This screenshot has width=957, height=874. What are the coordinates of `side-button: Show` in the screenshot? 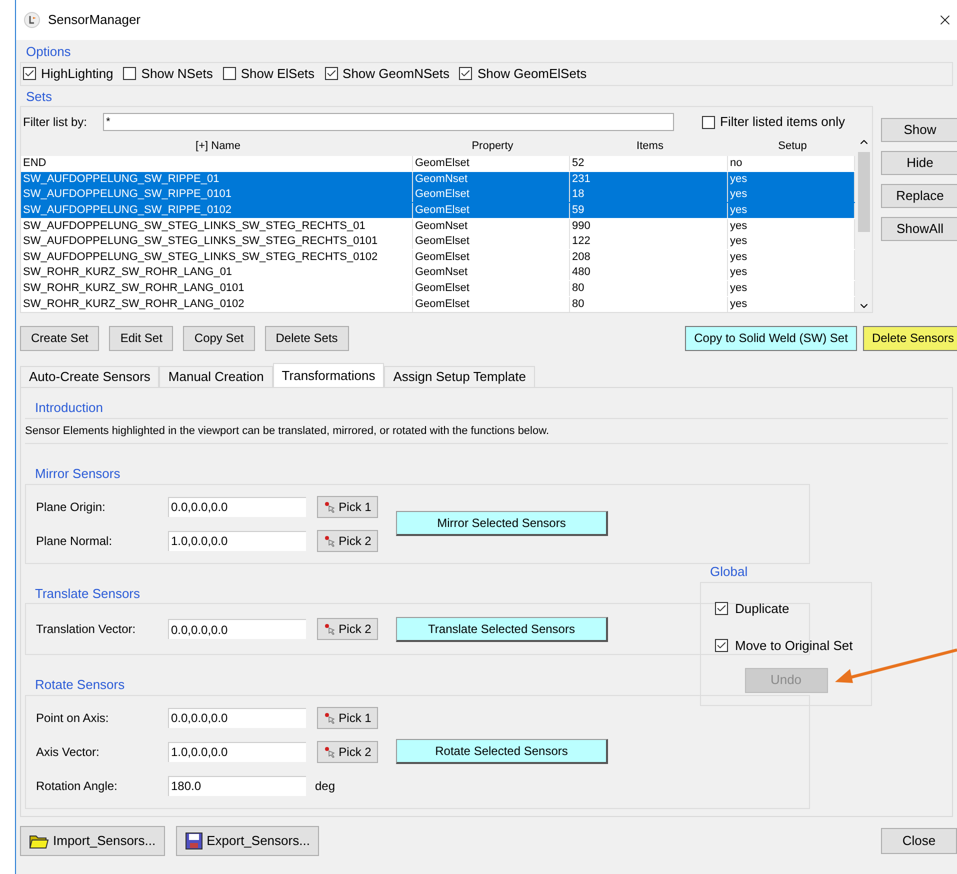 It's located at (919, 130).